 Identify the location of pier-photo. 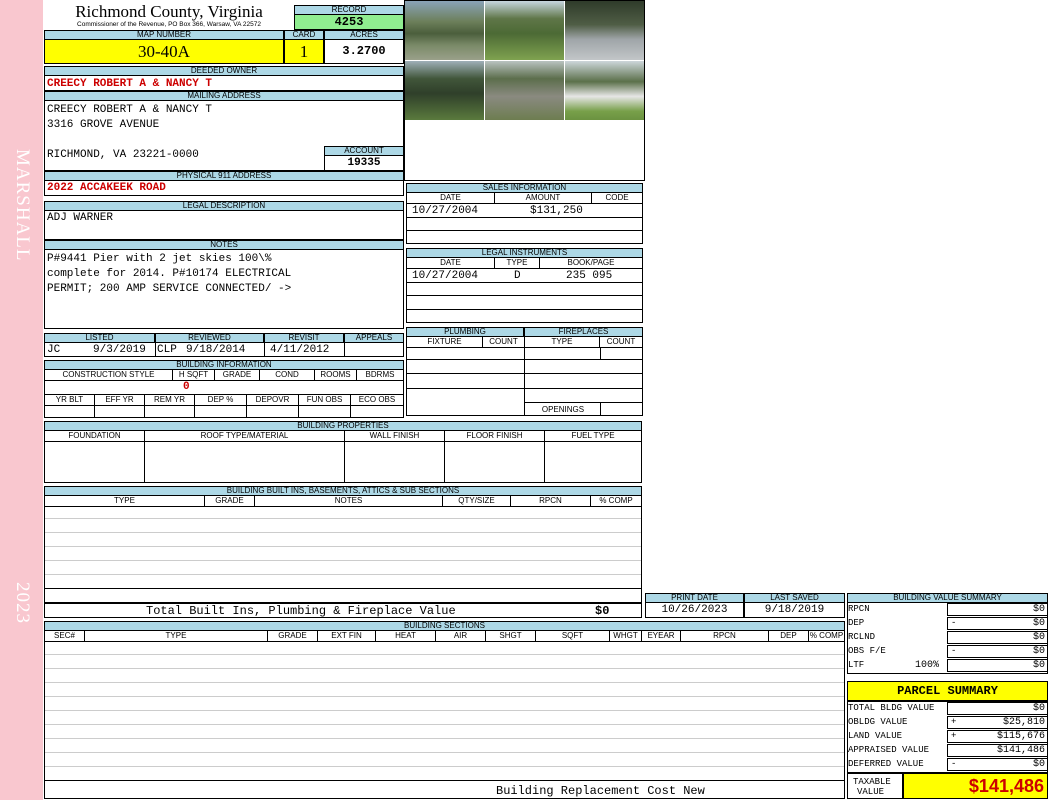
(604, 30).